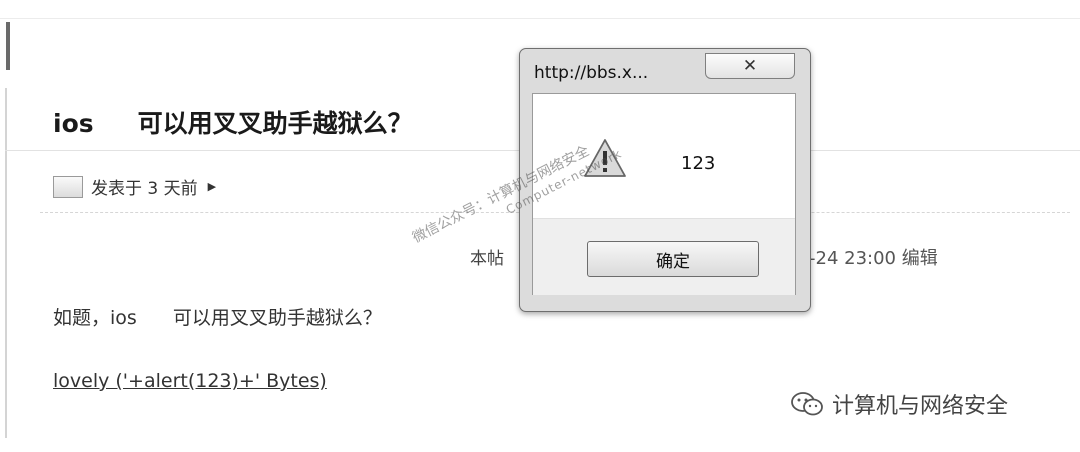 This screenshot has height=452, width=1080. What do you see at coordinates (673, 259) in the screenshot?
I see `ok-button: 确定` at bounding box center [673, 259].